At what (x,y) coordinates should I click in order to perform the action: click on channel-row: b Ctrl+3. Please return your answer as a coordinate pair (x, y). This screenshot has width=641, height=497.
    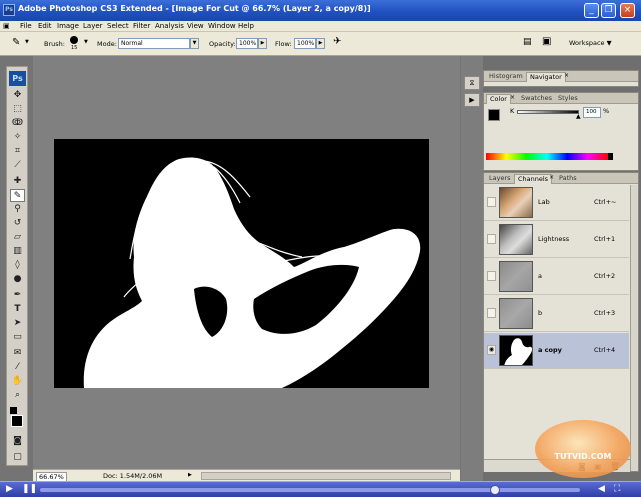
    Looking at the image, I should click on (556, 314).